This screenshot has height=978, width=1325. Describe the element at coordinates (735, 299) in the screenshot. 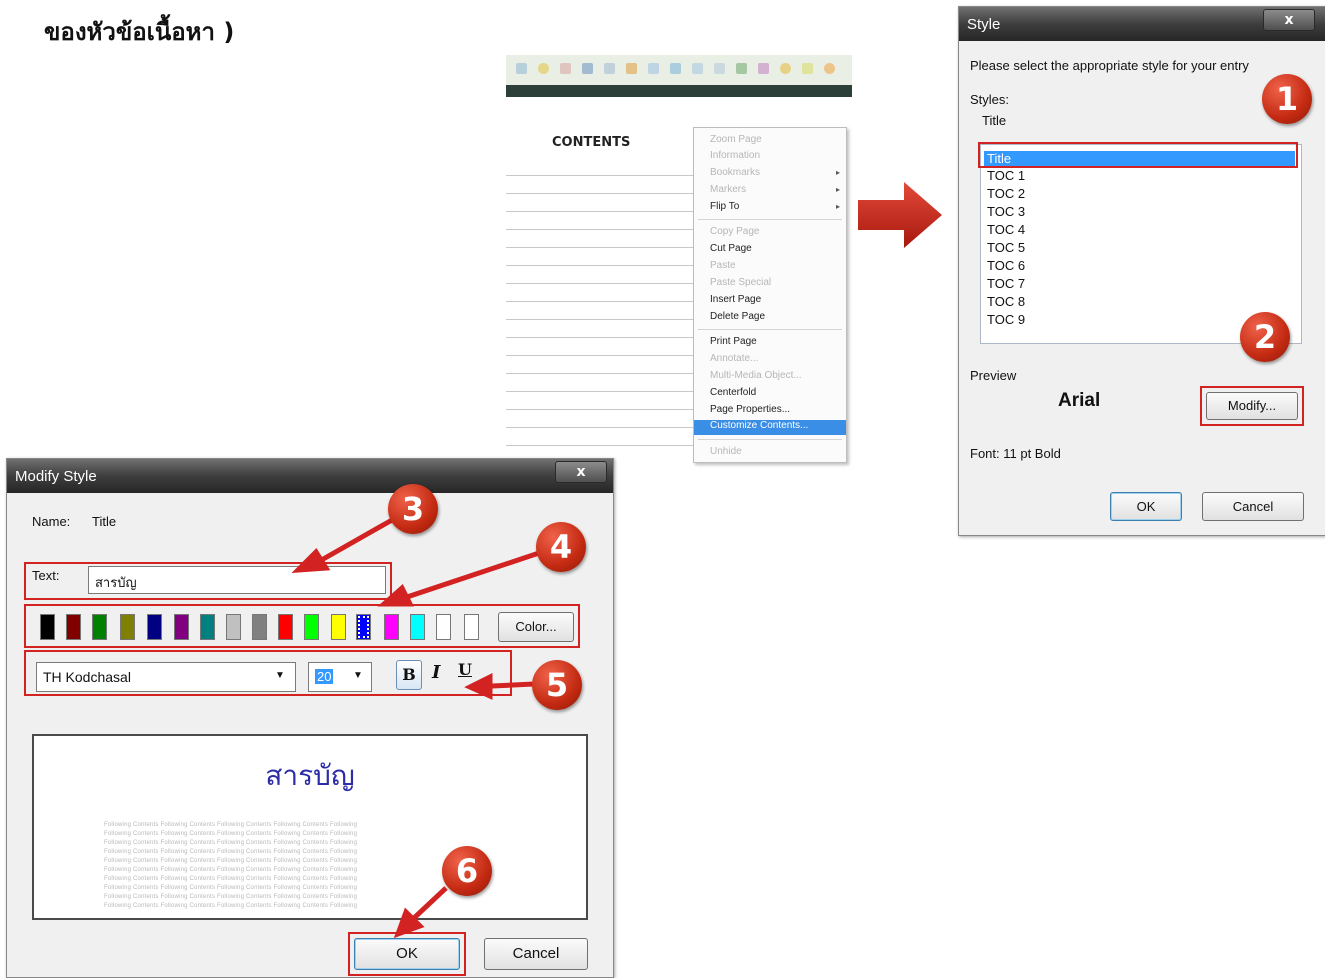

I see `menu-item-insert-page: Insert Page` at that location.